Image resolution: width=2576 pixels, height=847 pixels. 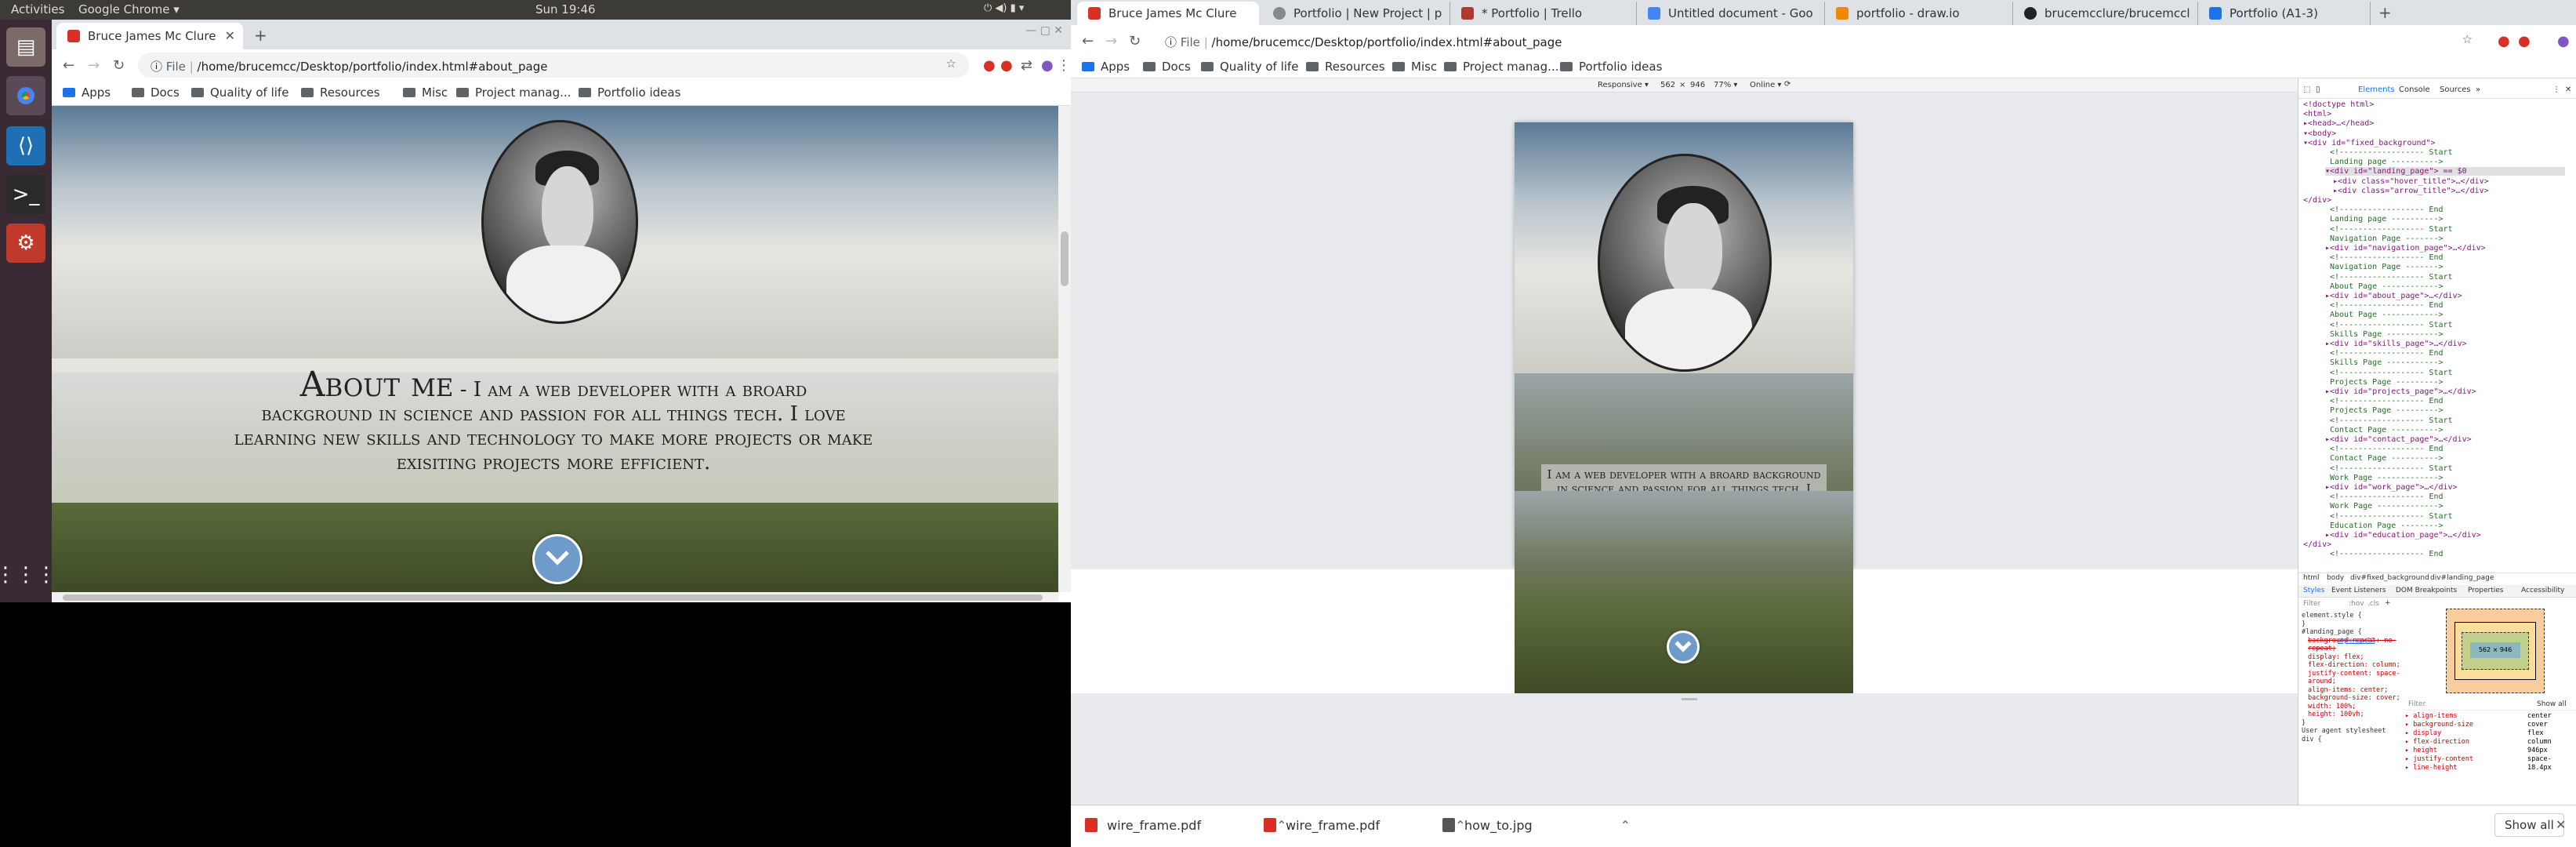 I want to click on device-width-input: 562, so click(x=1667, y=85).